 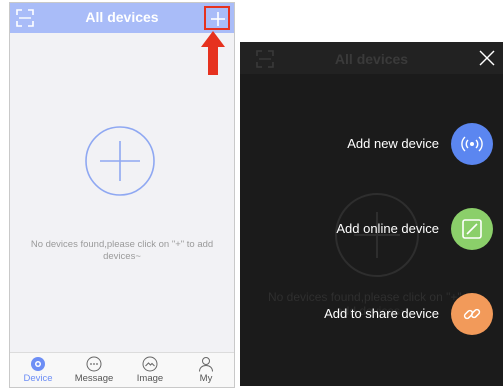 I want to click on add-new-device-button, so click(x=472, y=144).